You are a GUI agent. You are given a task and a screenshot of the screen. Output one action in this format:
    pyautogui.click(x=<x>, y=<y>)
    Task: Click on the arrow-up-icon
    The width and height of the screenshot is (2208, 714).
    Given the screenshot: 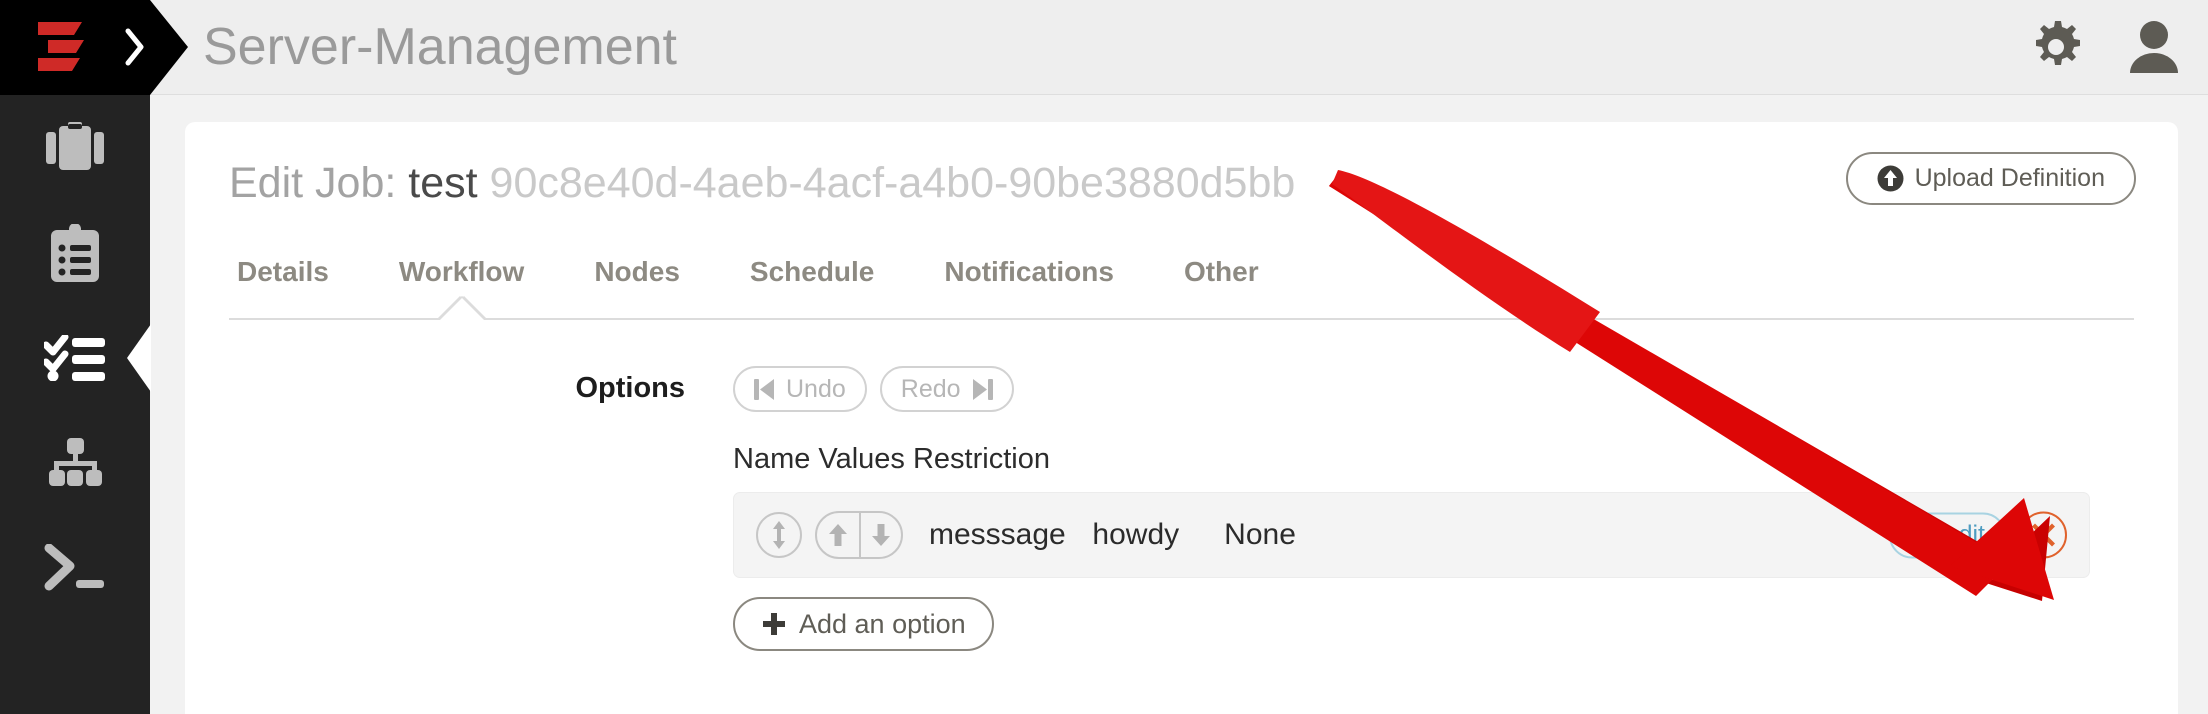 What is the action you would take?
    pyautogui.click(x=838, y=535)
    